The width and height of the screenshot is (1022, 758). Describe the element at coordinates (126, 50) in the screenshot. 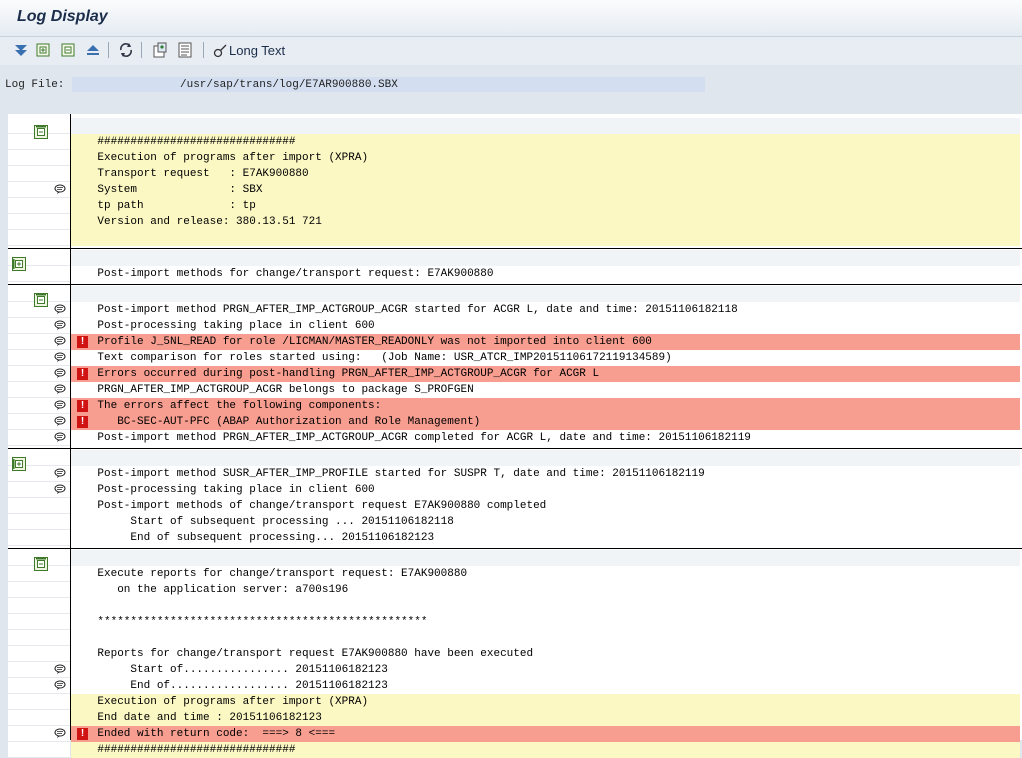

I see `refresh-icon` at that location.